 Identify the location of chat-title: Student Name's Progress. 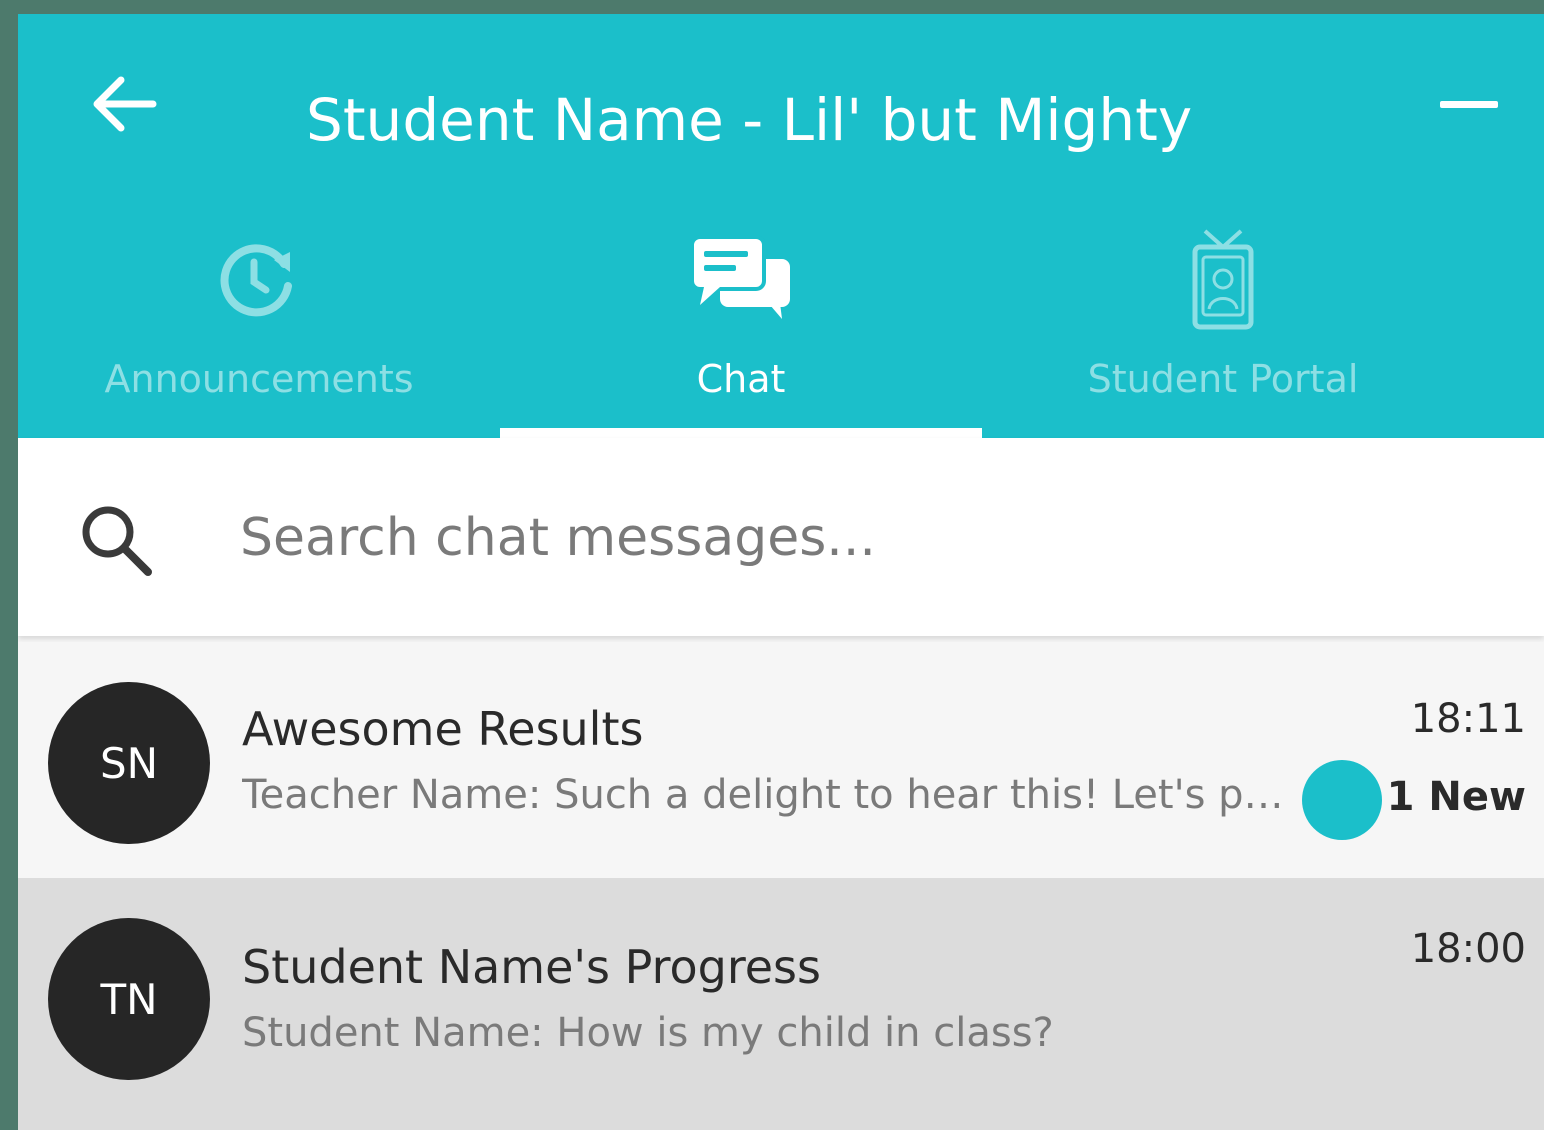
(531, 967).